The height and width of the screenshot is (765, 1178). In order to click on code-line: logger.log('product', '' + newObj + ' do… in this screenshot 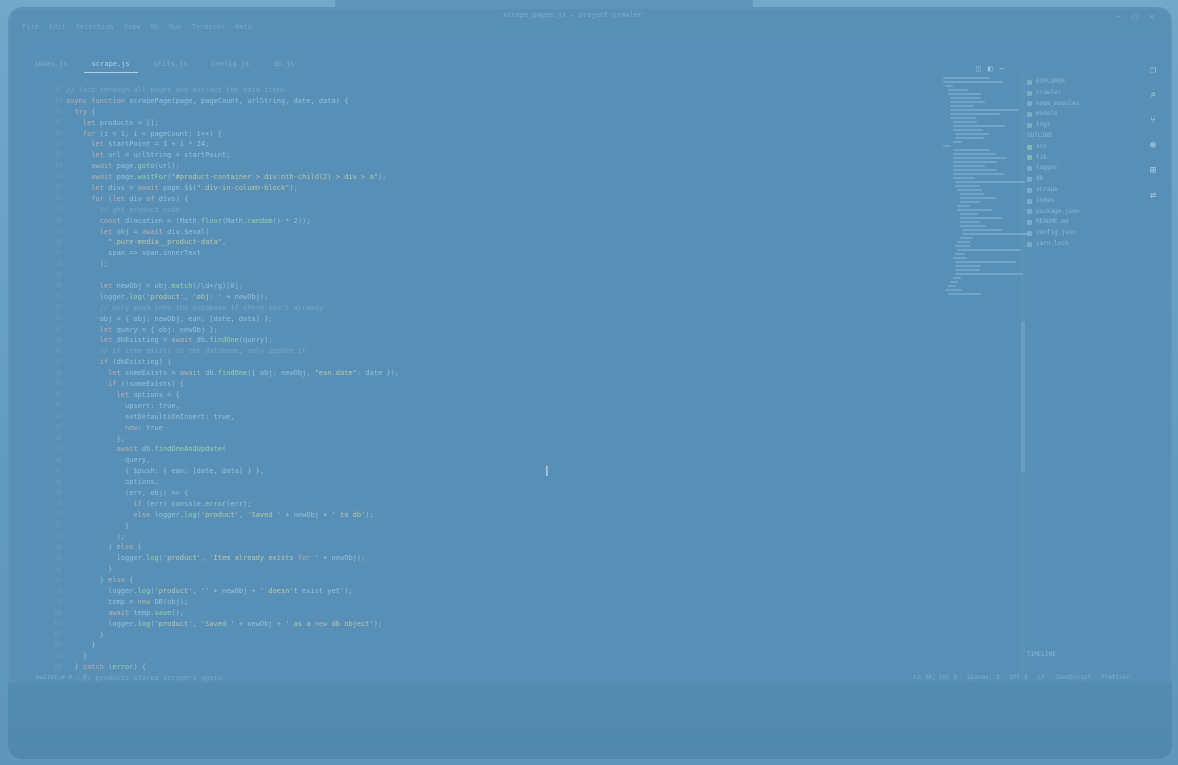, I will do `click(496, 591)`.